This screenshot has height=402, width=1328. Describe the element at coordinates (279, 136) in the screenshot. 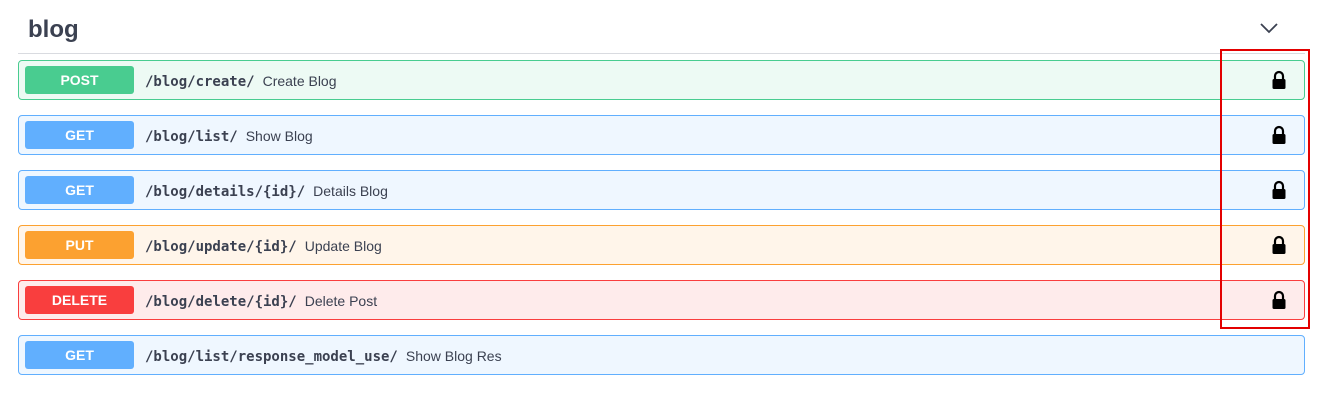

I see `operation-summary: Show Blog` at that location.